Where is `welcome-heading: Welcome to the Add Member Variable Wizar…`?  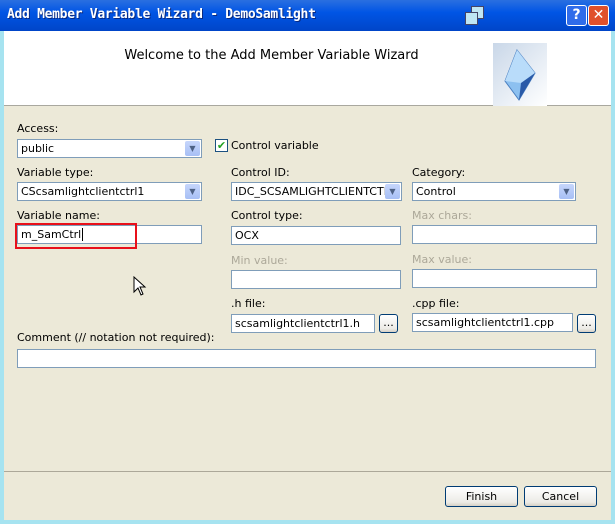 welcome-heading: Welcome to the Add Member Variable Wizar… is located at coordinates (271, 55).